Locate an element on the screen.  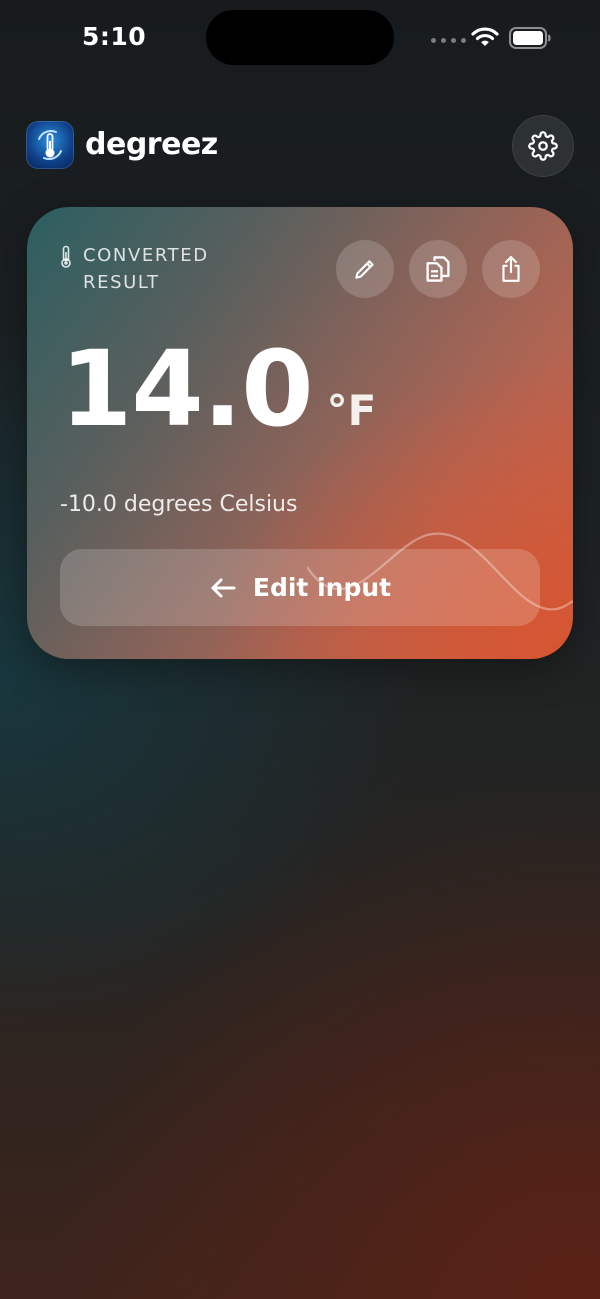
cellular-signal-icon is located at coordinates (448, 40).